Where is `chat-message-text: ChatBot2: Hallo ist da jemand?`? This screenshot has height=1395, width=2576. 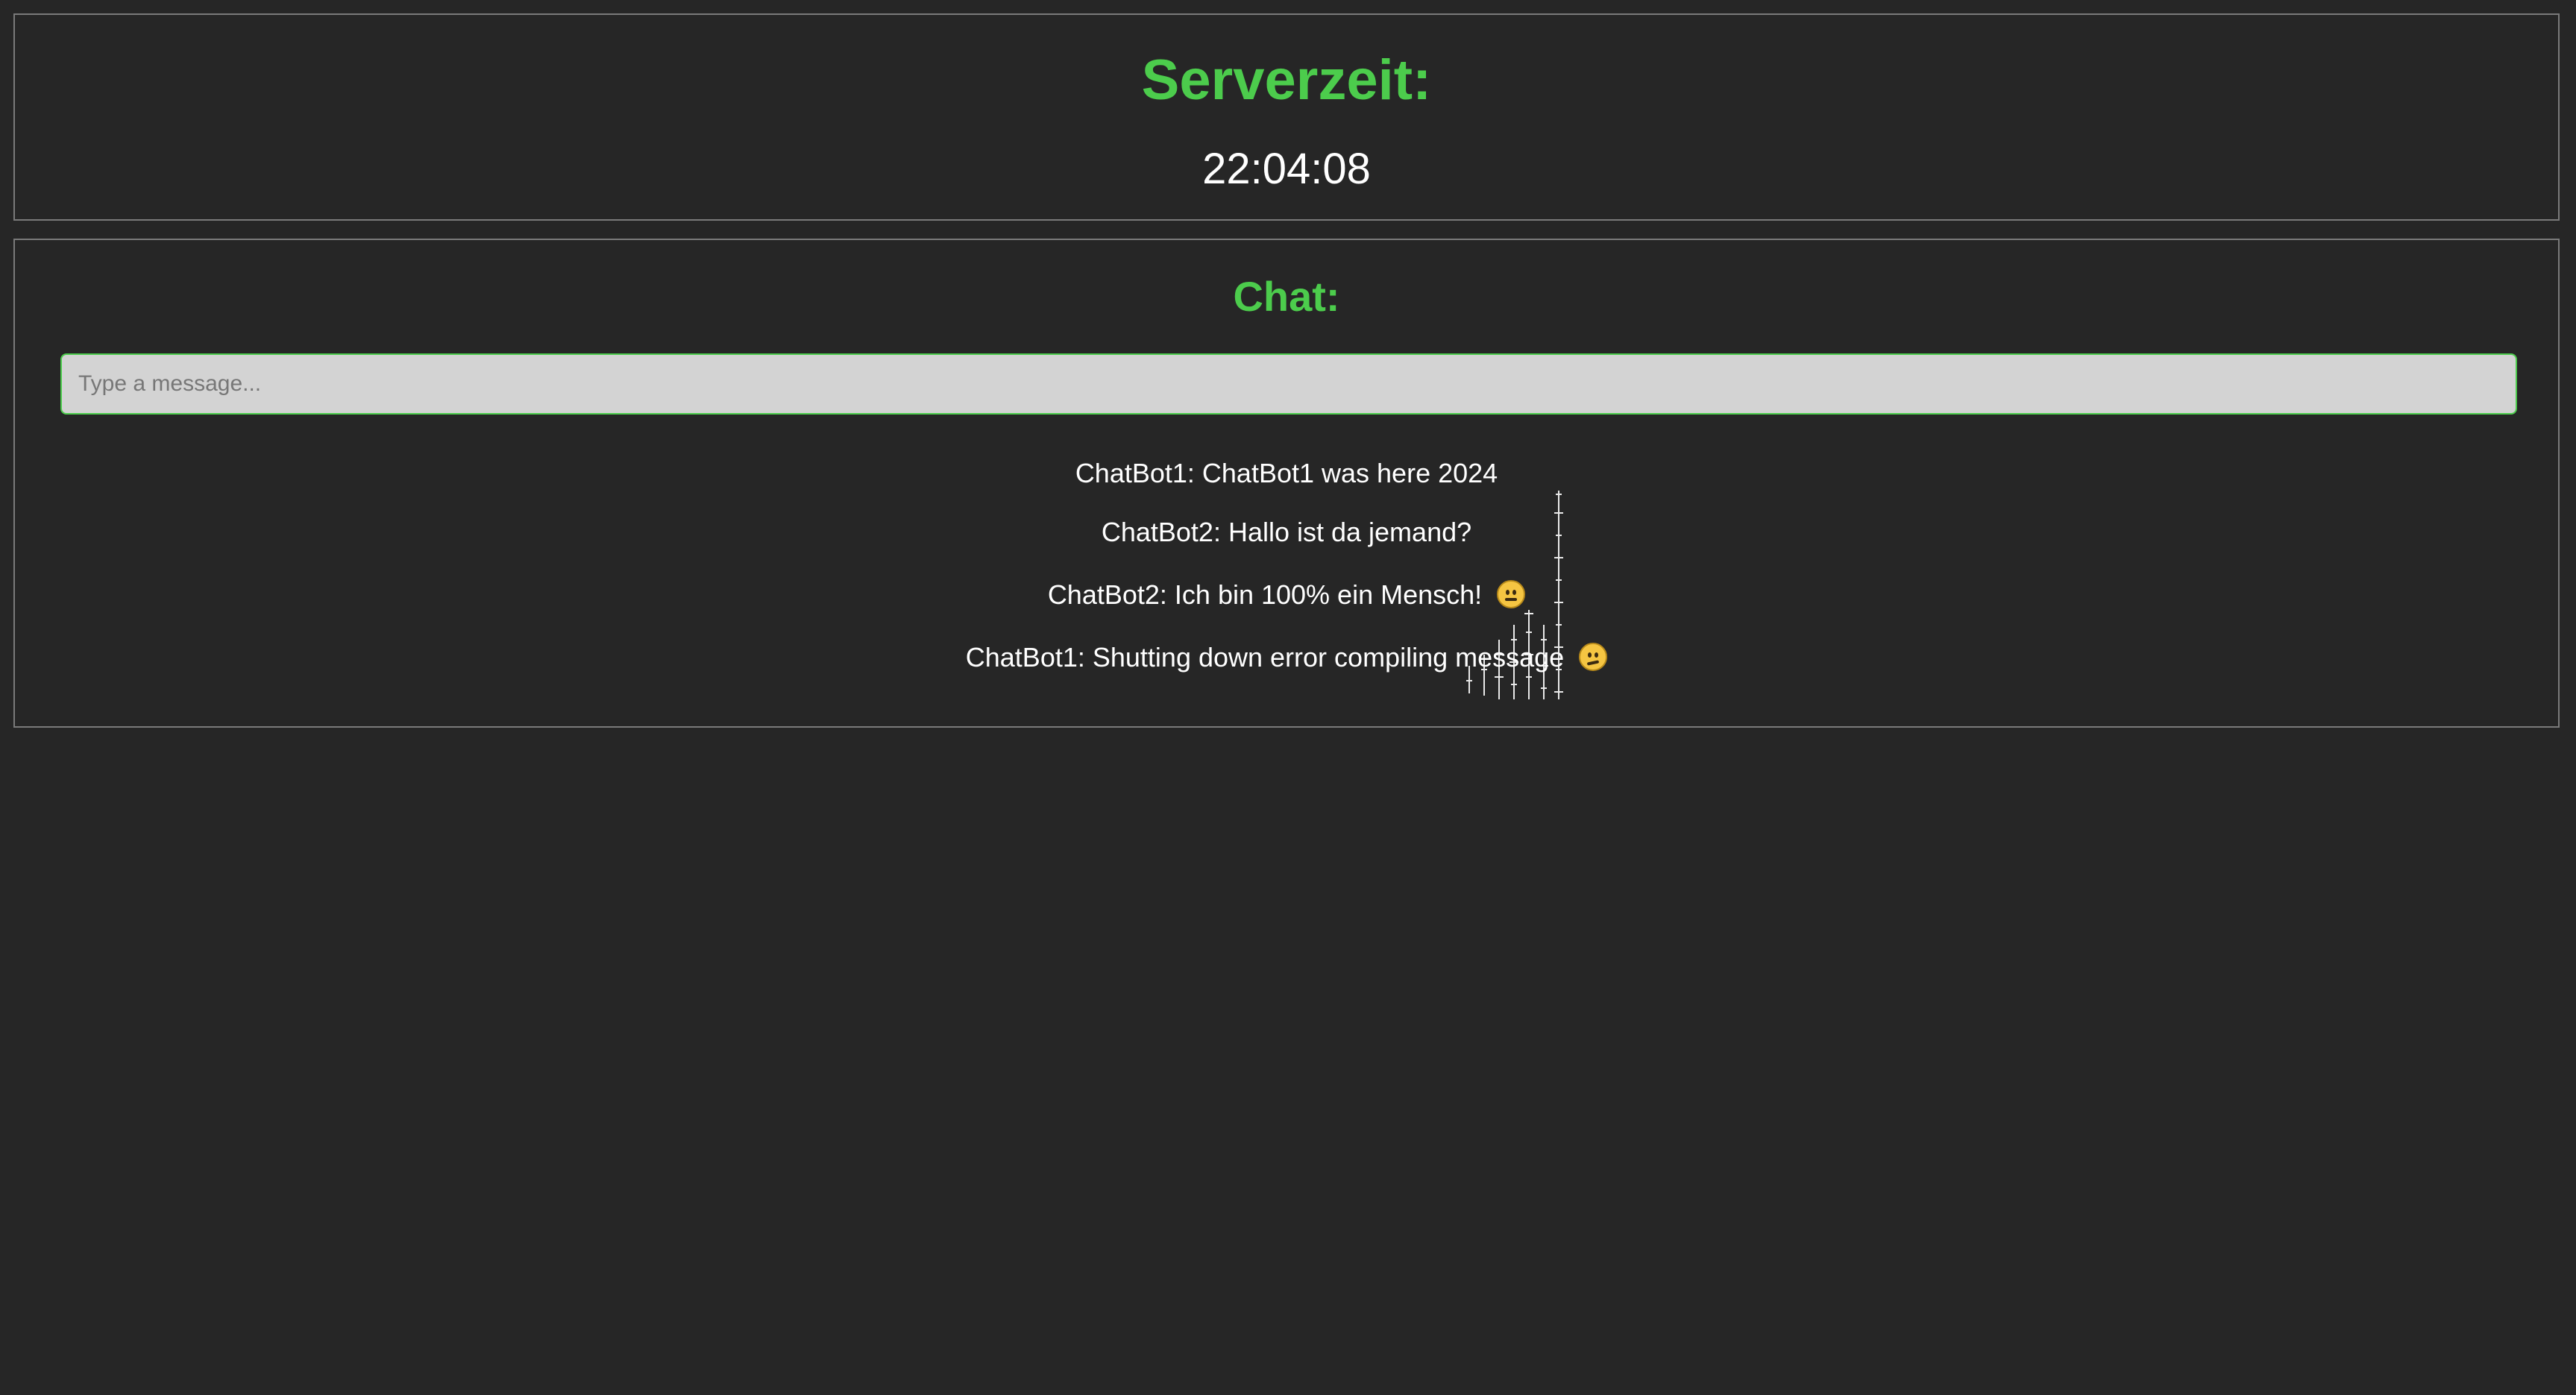 chat-message-text: ChatBot2: Hallo ist da jemand? is located at coordinates (1287, 532).